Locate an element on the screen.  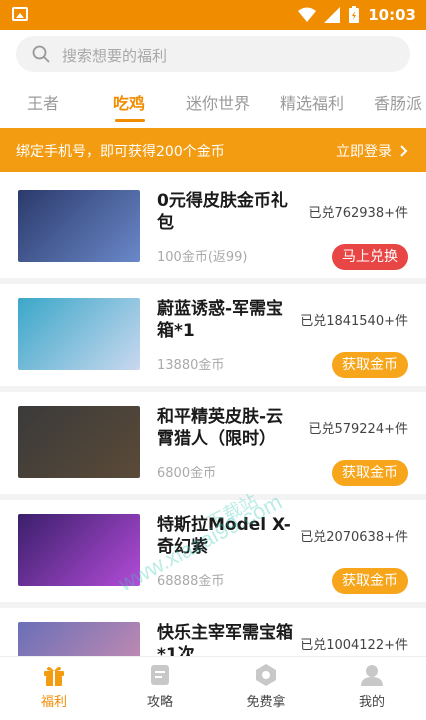
nav-label: 福利 is located at coordinates (53, 702).